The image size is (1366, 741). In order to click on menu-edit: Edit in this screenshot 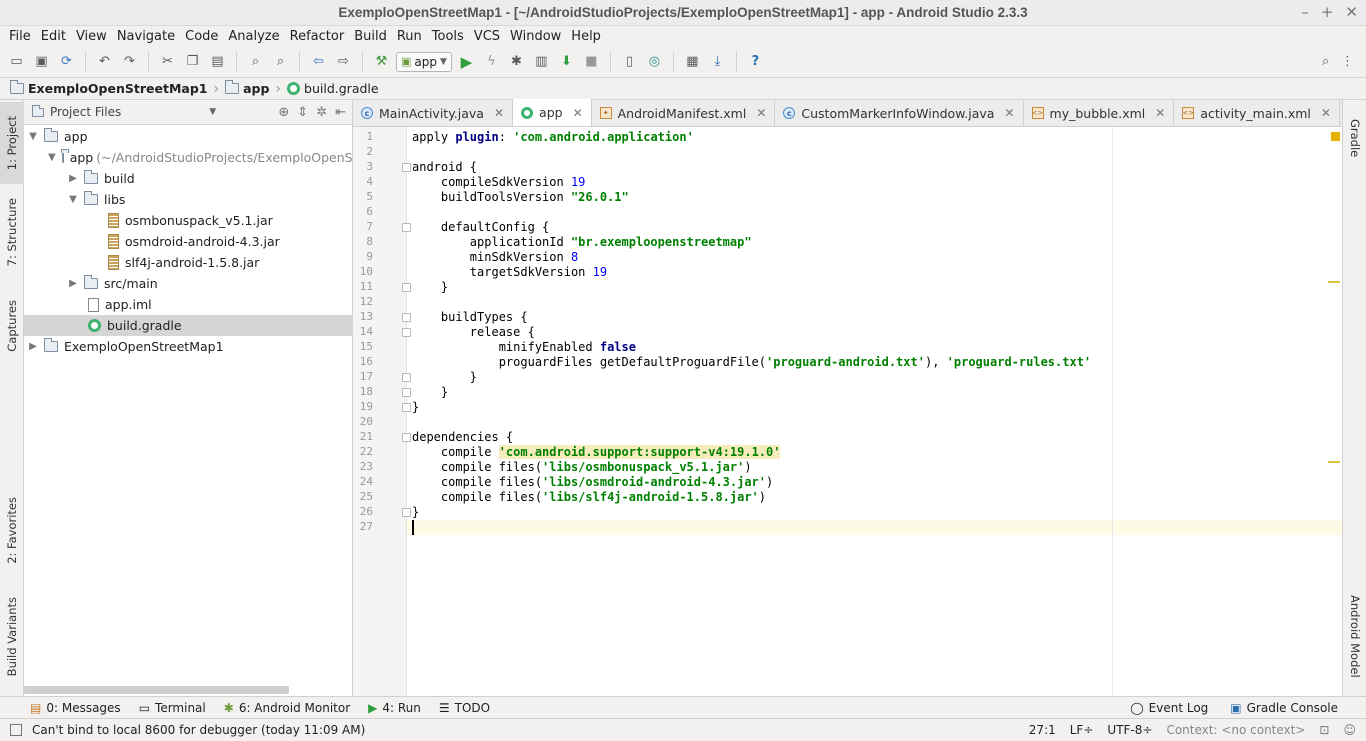, I will do `click(53, 36)`.